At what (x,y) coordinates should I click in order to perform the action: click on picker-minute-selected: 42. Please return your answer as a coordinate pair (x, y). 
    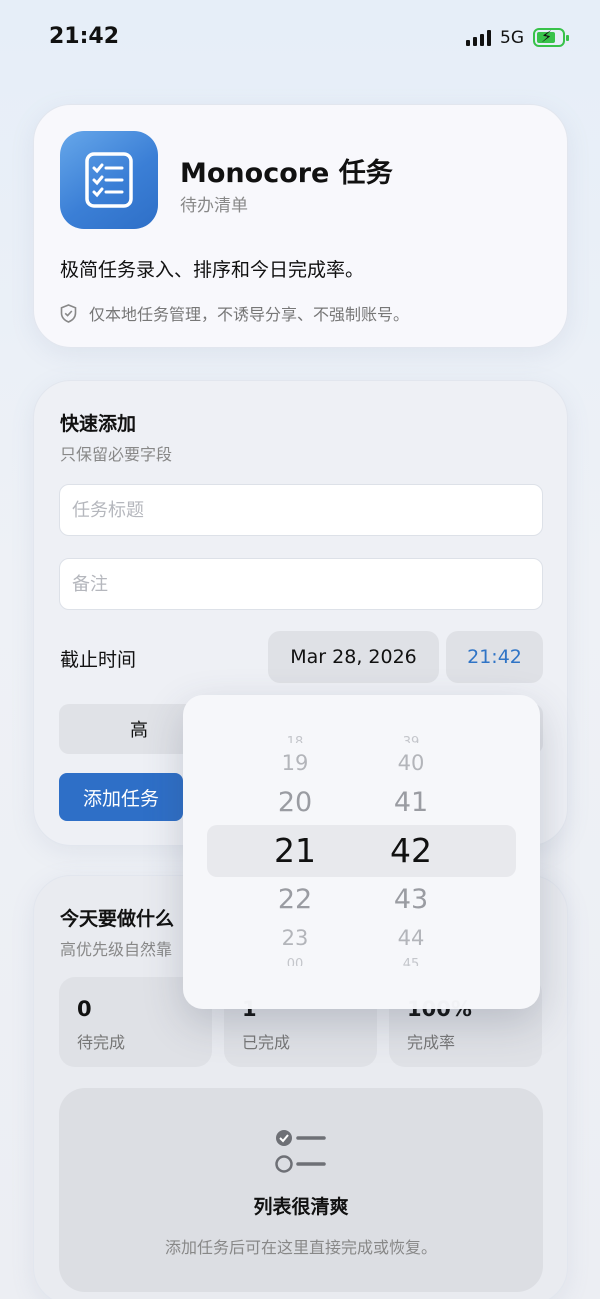
    Looking at the image, I should click on (411, 850).